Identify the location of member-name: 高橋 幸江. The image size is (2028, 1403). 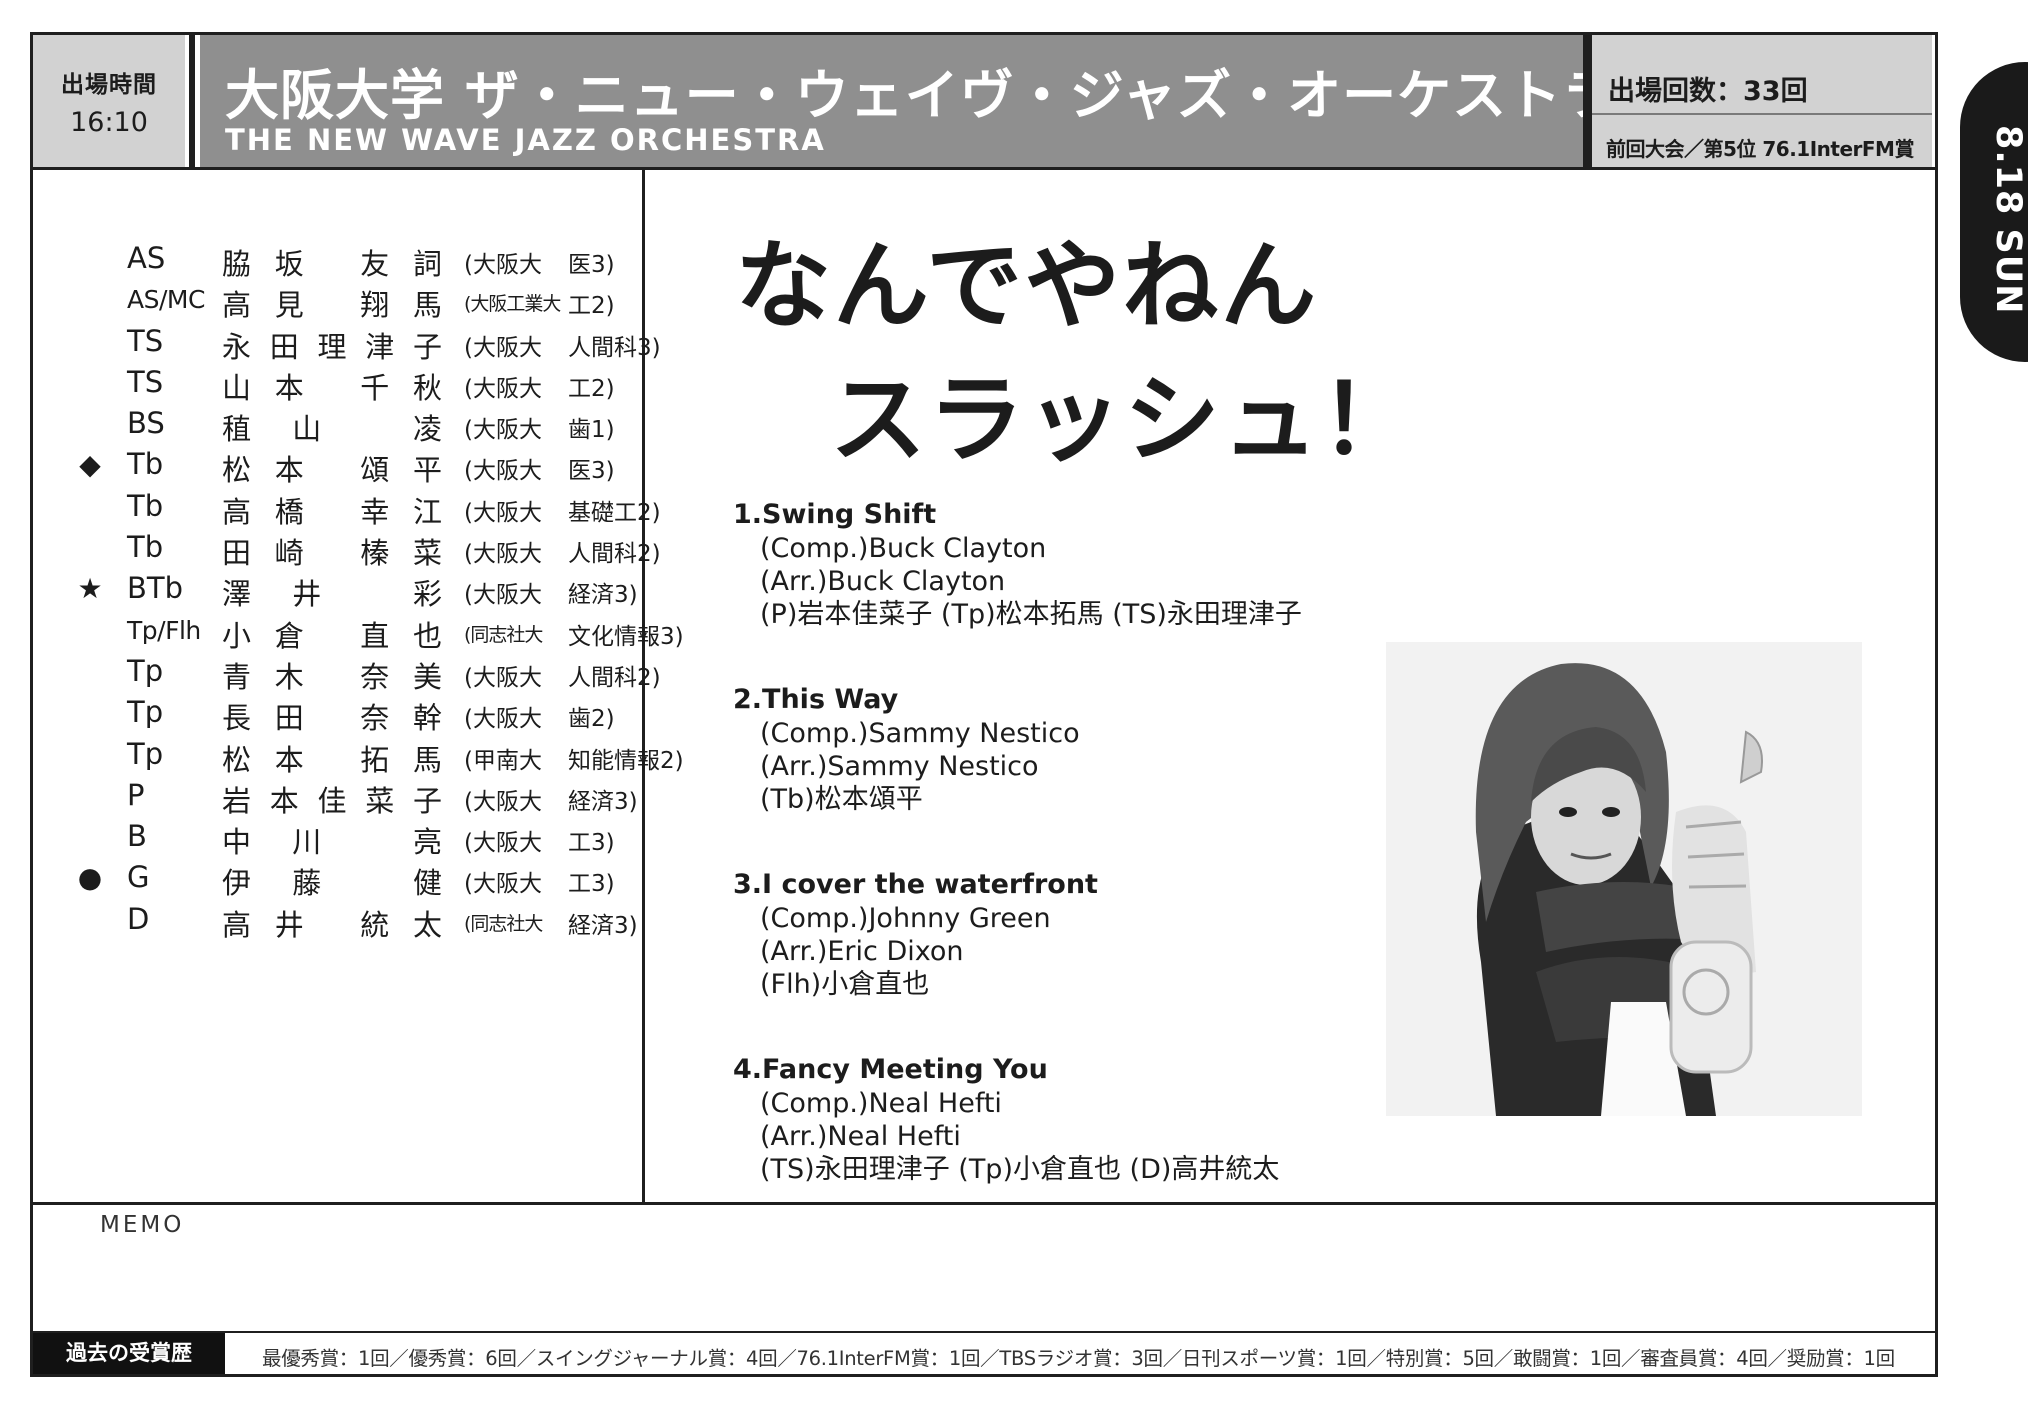
(332, 511).